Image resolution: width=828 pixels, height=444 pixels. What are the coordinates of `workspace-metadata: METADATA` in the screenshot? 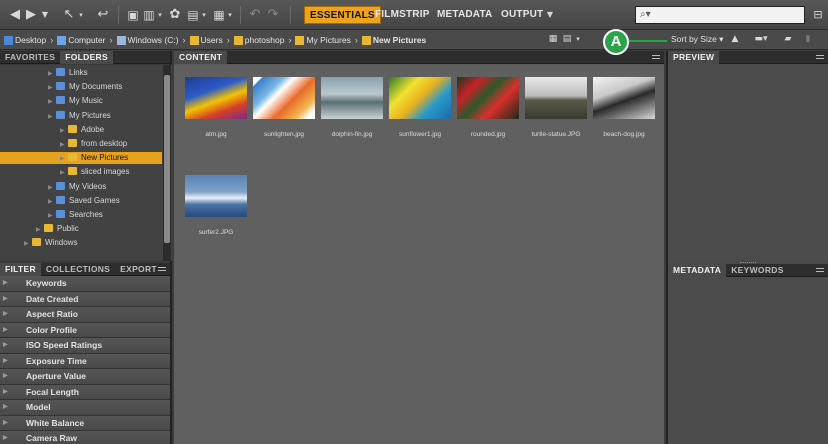 It's located at (464, 15).